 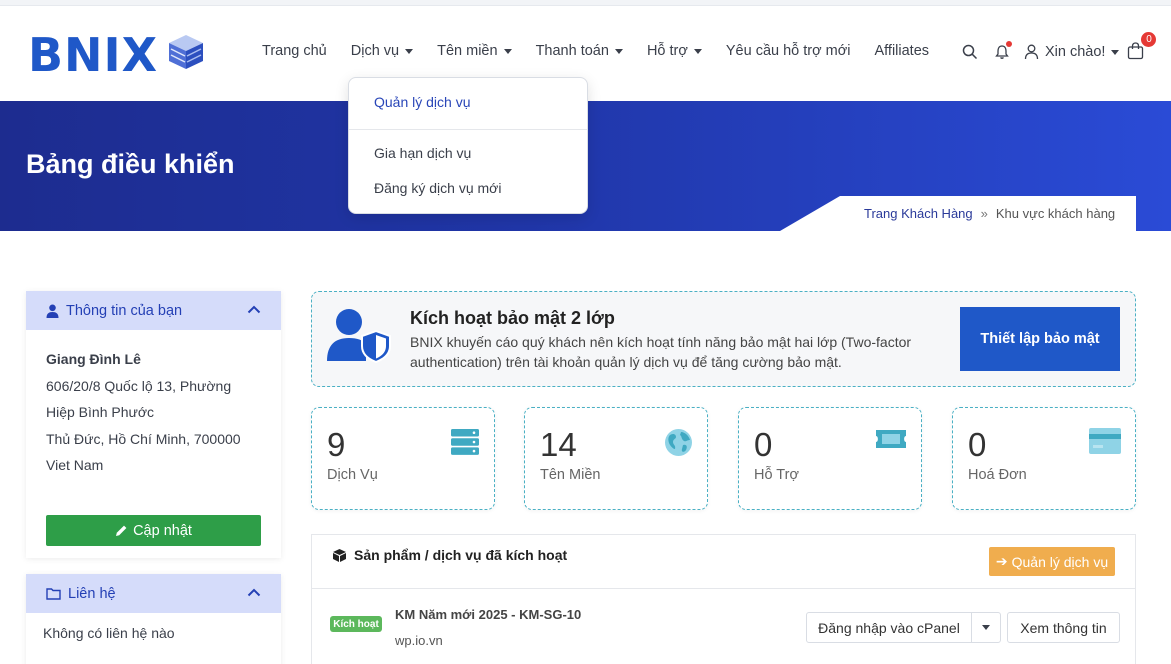 What do you see at coordinates (130, 164) in the screenshot?
I see `page-title: Bảng điều khiển` at bounding box center [130, 164].